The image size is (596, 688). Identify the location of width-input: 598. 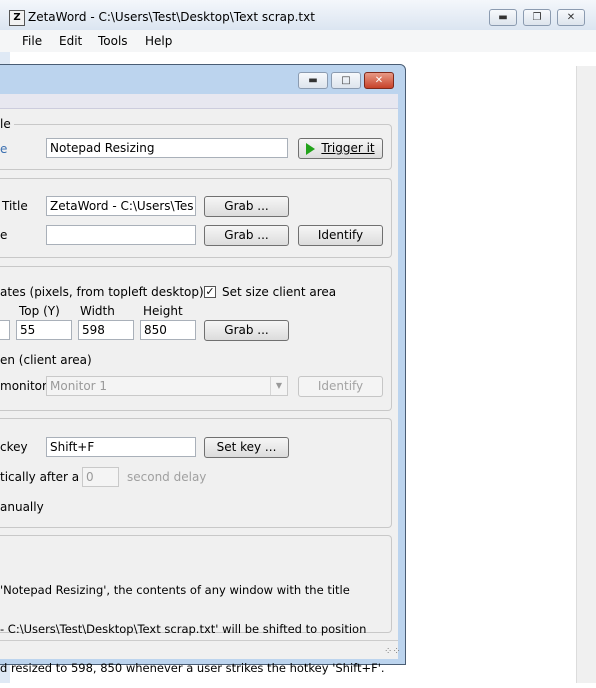
(106, 330).